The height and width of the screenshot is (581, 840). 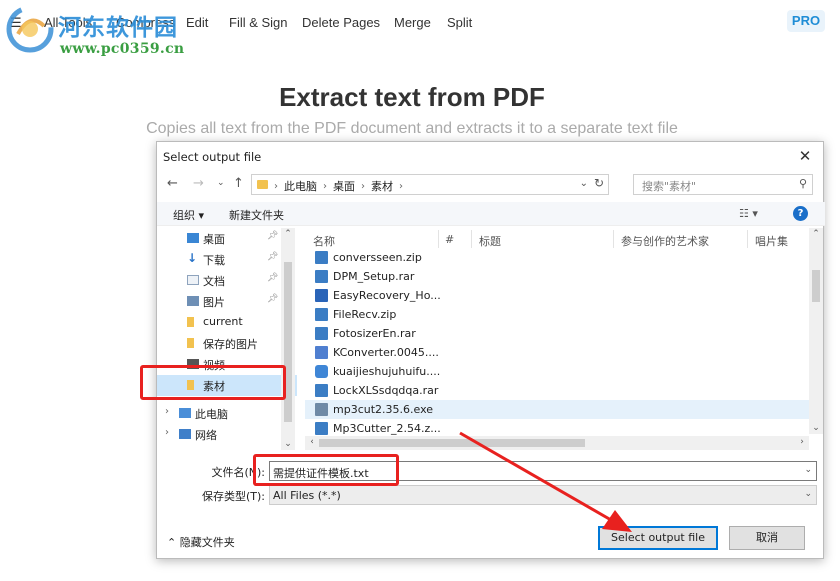 What do you see at coordinates (557, 314) in the screenshot?
I see `file-row: FileRecv.zip` at bounding box center [557, 314].